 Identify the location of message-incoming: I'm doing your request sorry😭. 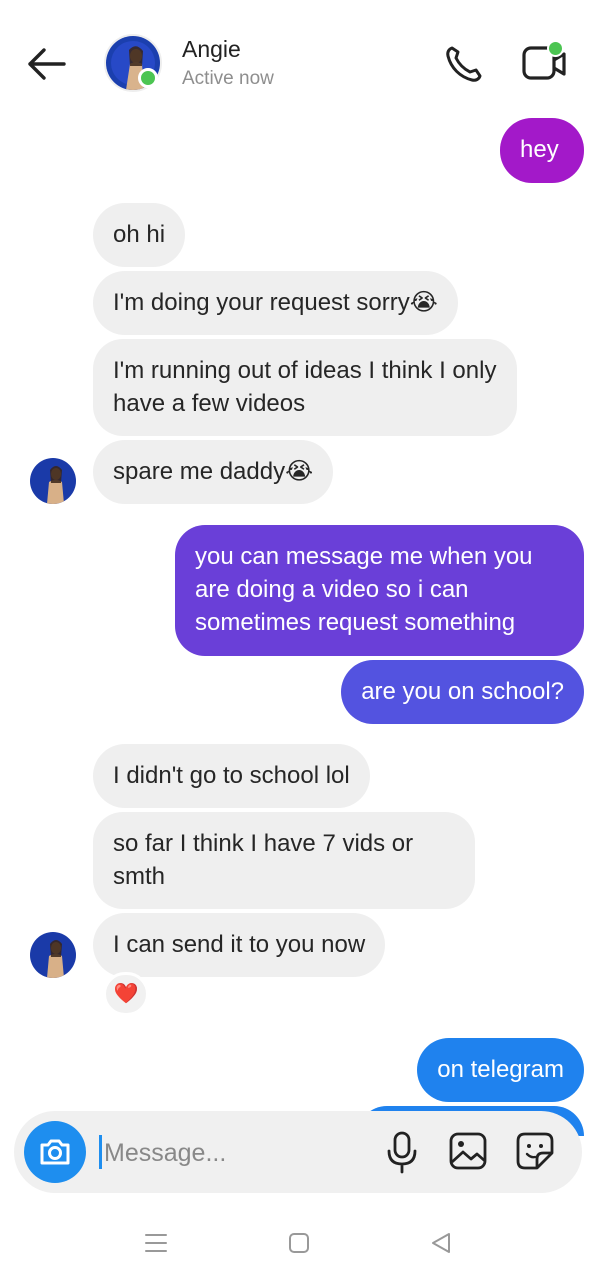
(275, 303).